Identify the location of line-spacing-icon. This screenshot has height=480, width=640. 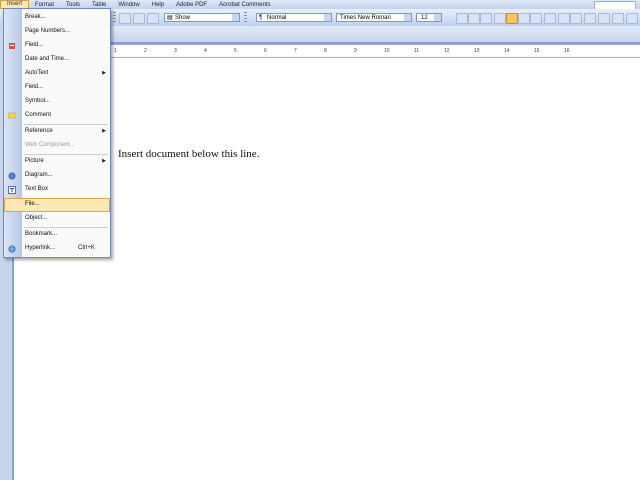
(550, 18).